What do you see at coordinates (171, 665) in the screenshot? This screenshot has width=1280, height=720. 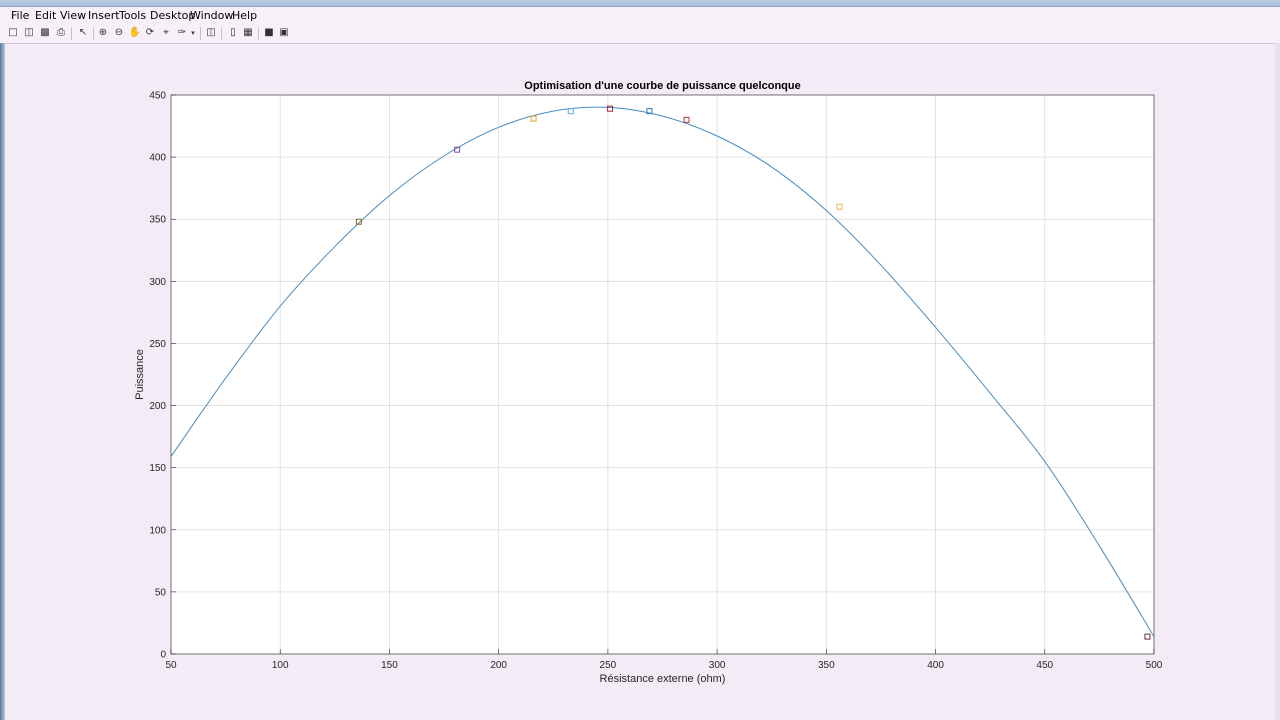 I see `x-tick-label: 50` at bounding box center [171, 665].